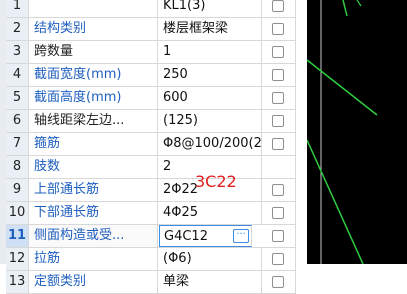 The height and width of the screenshot is (294, 407). I want to click on table-row: 10 下部通长筋 4Φ25, so click(151, 213).